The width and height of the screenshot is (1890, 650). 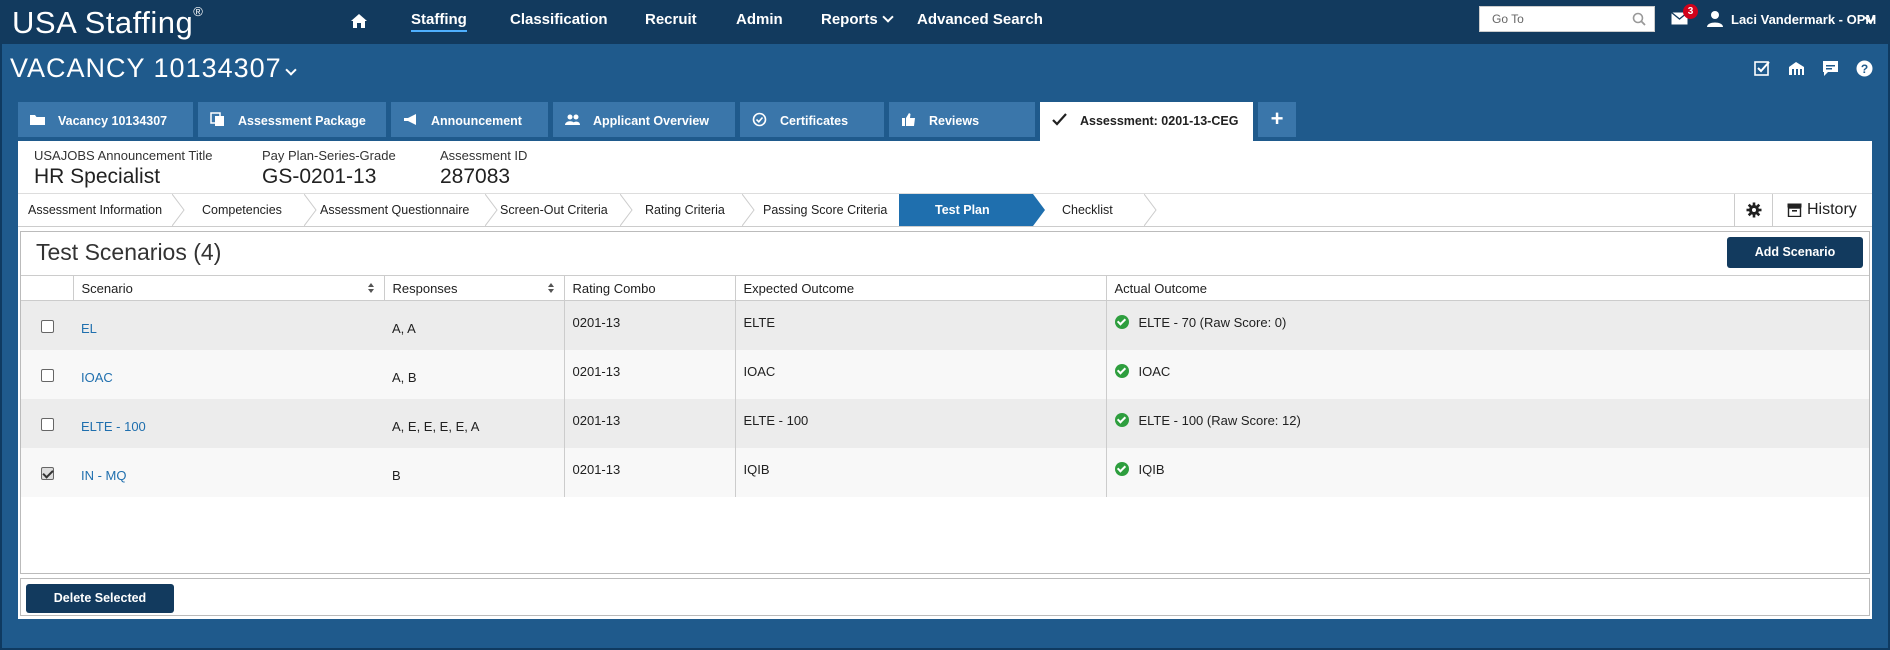 I want to click on actual-cell: ELTE - 70 (Raw Score: 0), so click(x=1488, y=325).